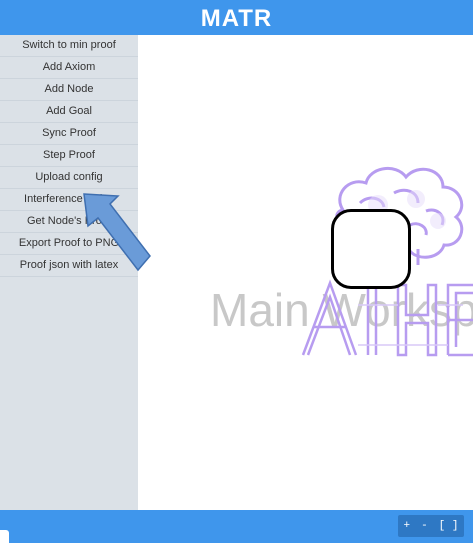 The width and height of the screenshot is (473, 543). I want to click on zoom-out-button: -, so click(424, 526).